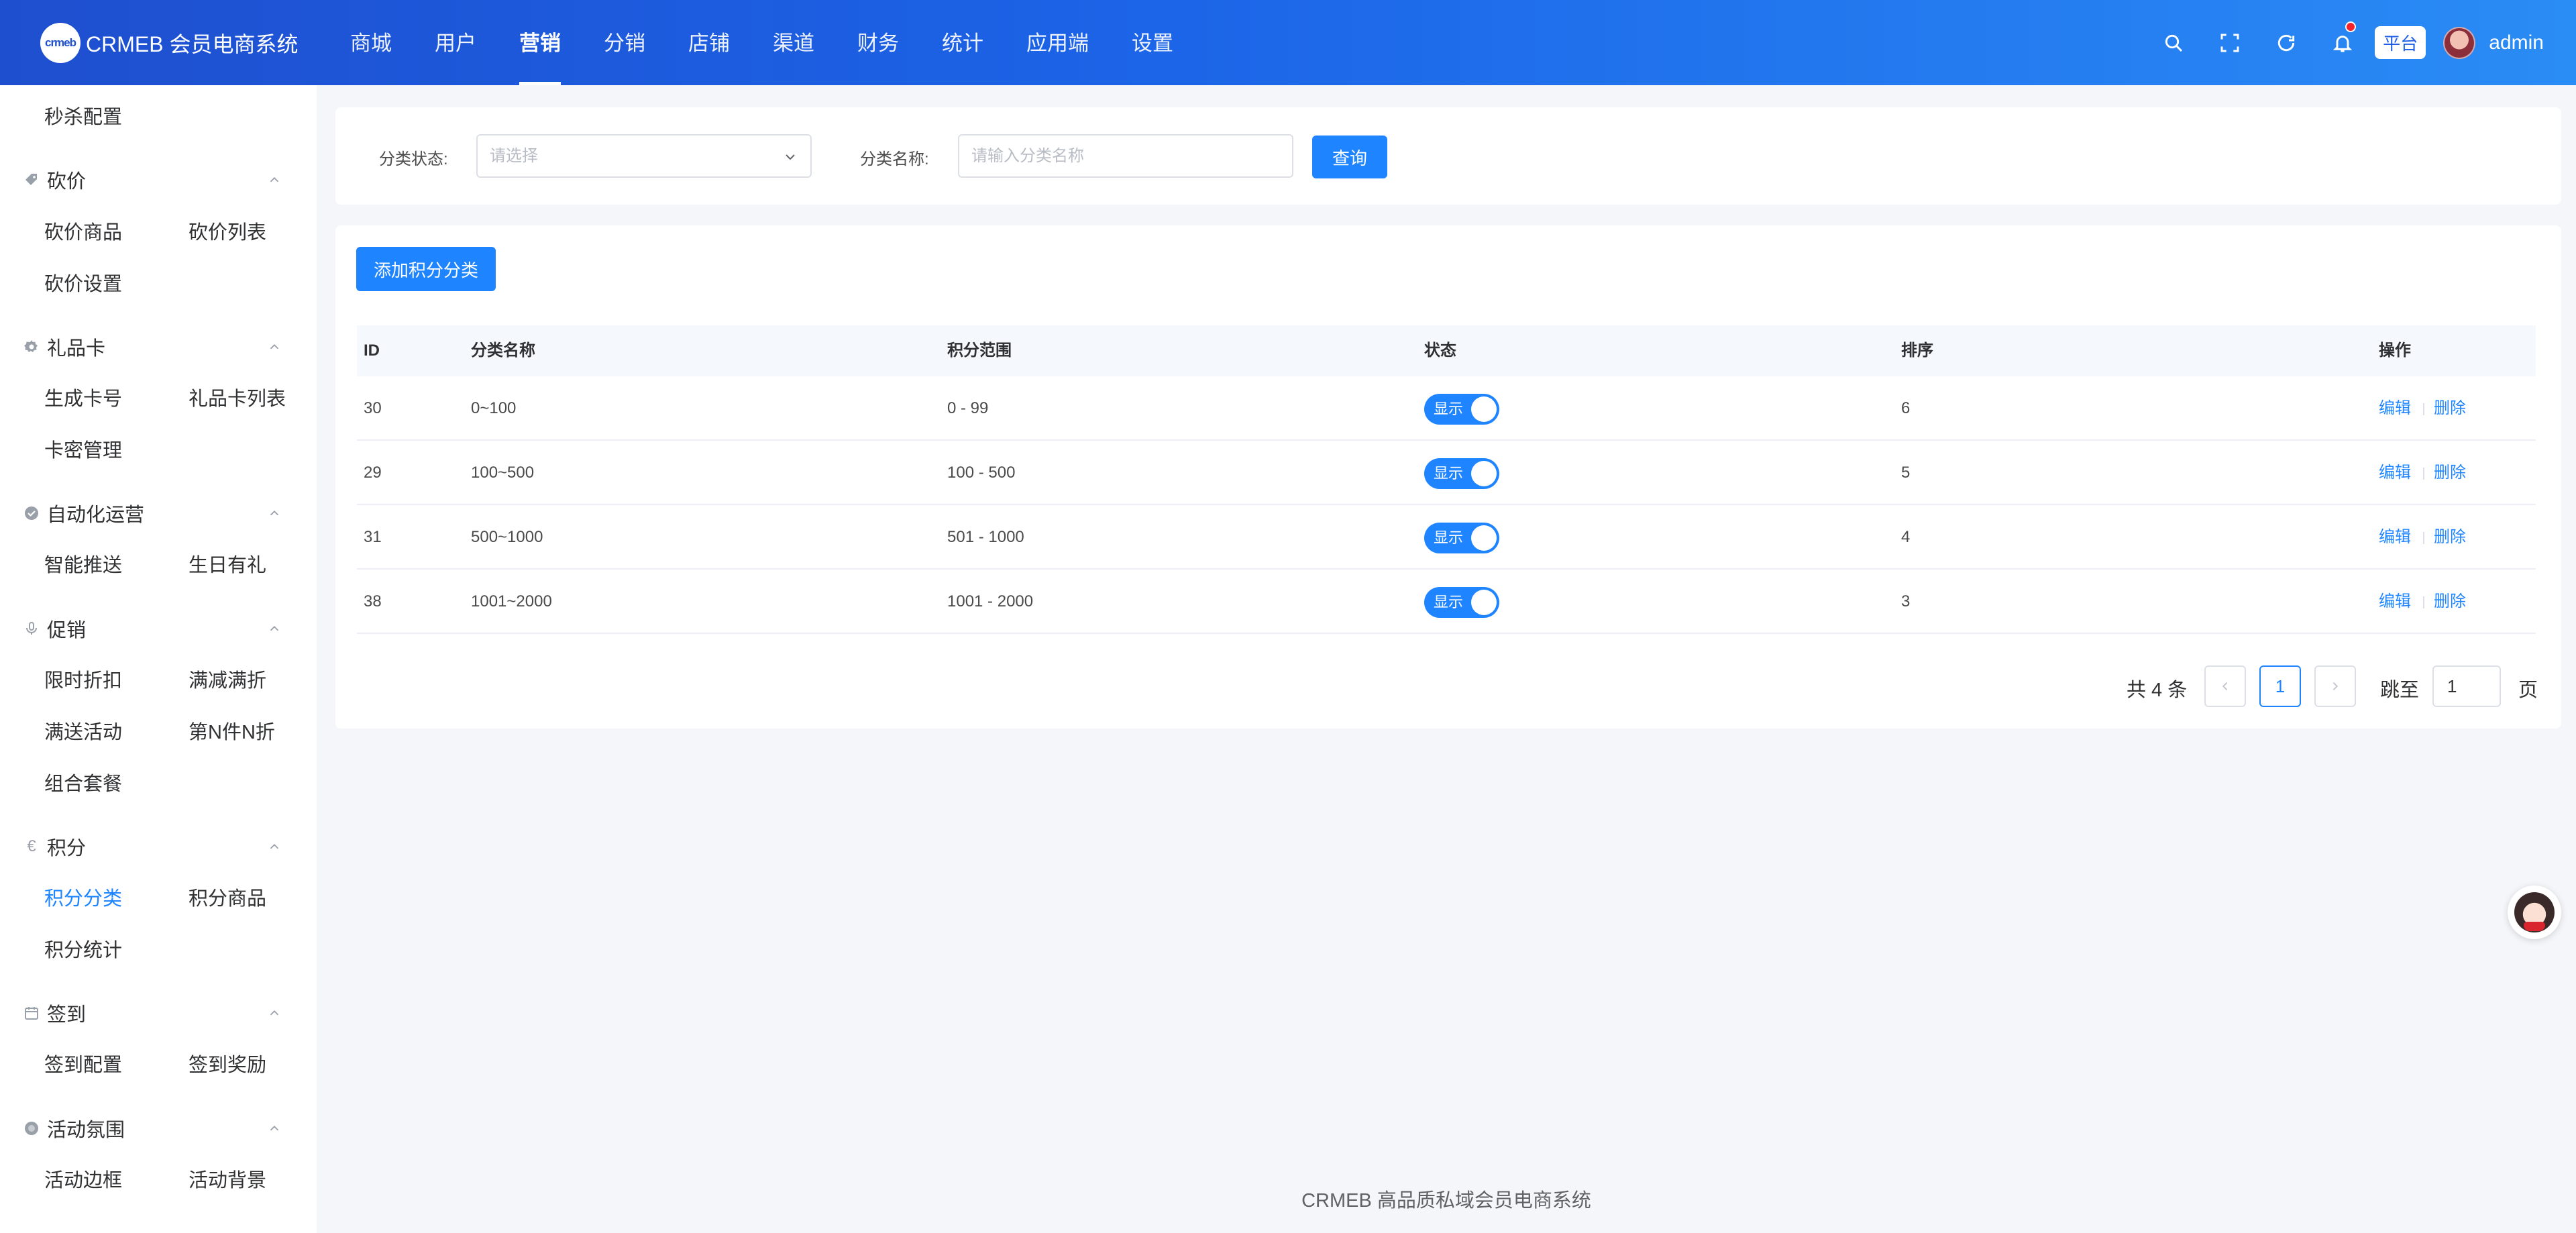 Image resolution: width=2576 pixels, height=1233 pixels. What do you see at coordinates (60, 43) in the screenshot?
I see `logo-mark: crmeb` at bounding box center [60, 43].